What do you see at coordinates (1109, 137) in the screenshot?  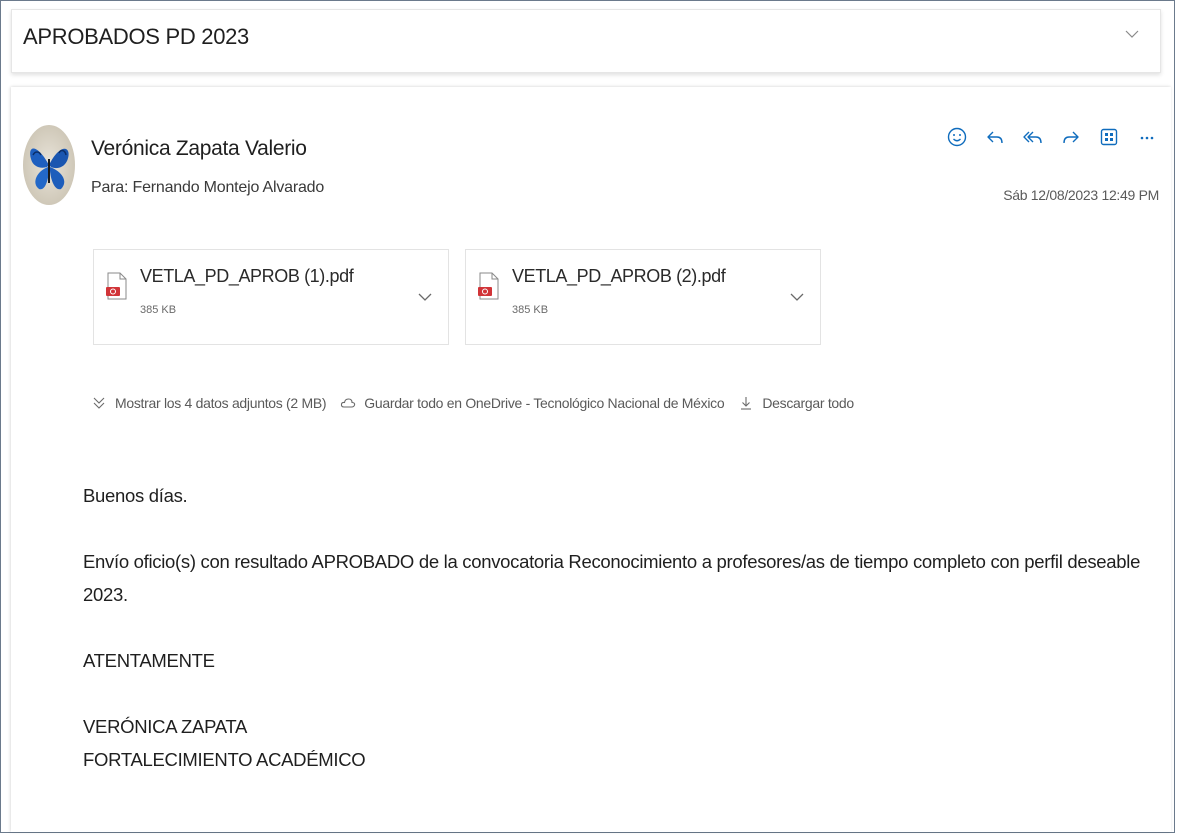 I see `apps-icon` at bounding box center [1109, 137].